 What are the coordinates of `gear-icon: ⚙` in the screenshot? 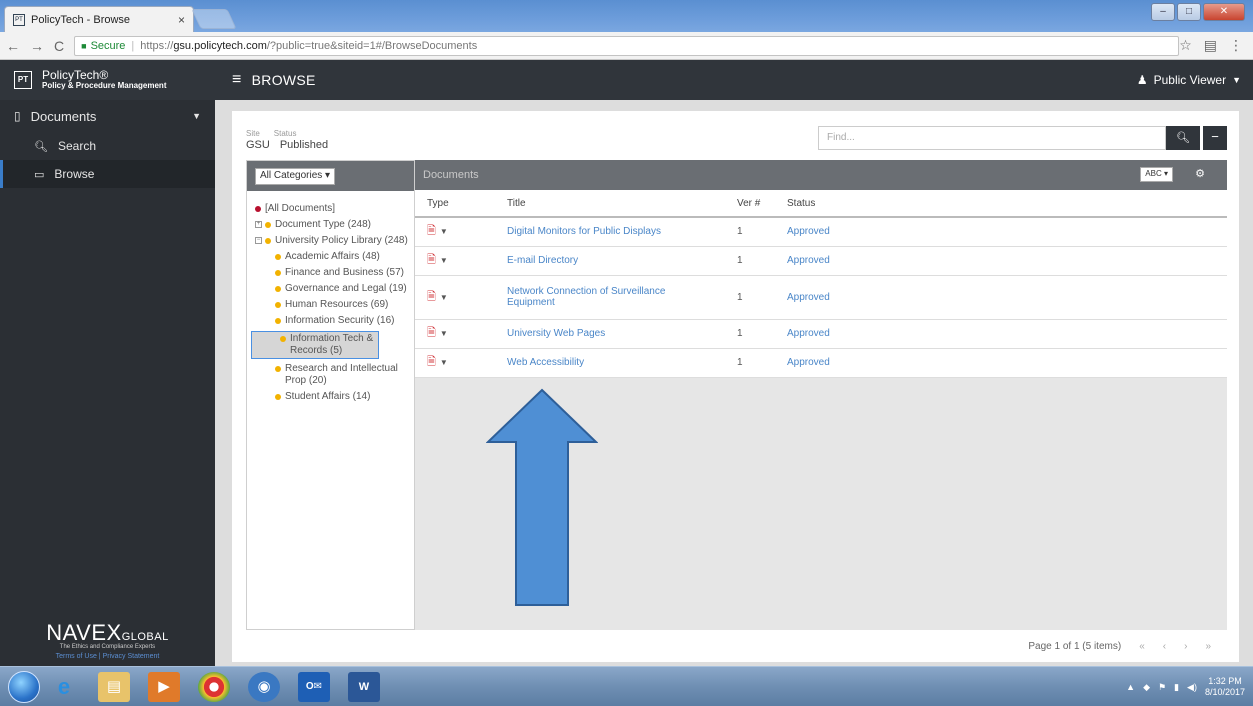 It's located at (1200, 173).